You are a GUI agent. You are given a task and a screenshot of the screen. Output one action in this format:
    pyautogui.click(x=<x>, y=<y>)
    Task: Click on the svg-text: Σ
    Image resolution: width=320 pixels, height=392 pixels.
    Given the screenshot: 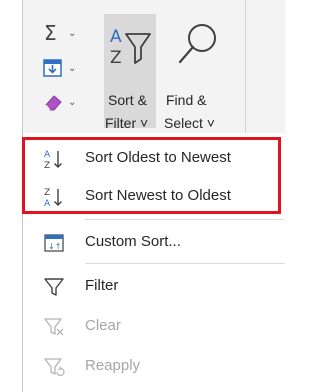 What is the action you would take?
    pyautogui.click(x=50, y=33)
    